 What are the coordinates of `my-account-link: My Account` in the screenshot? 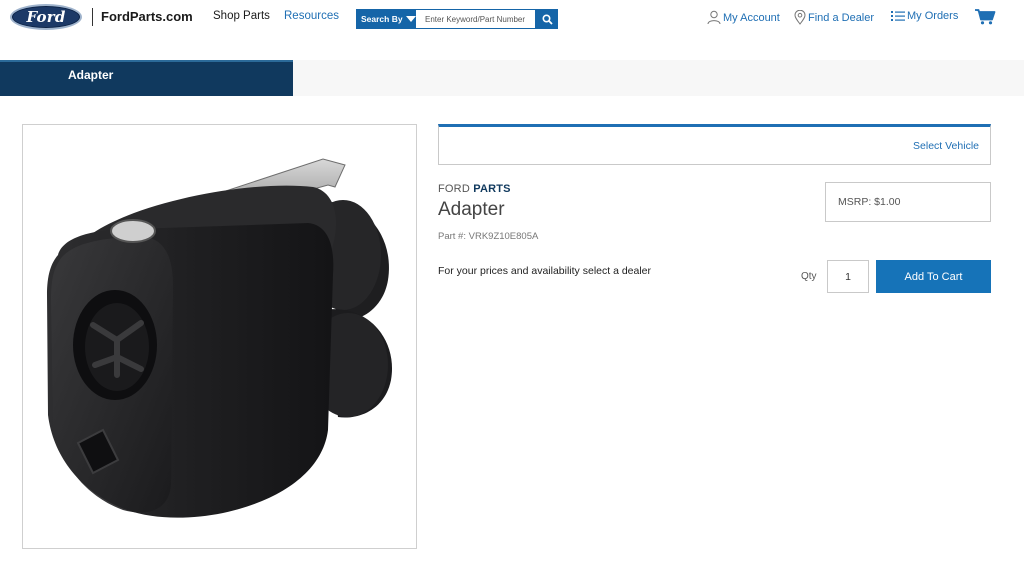 It's located at (743, 17).